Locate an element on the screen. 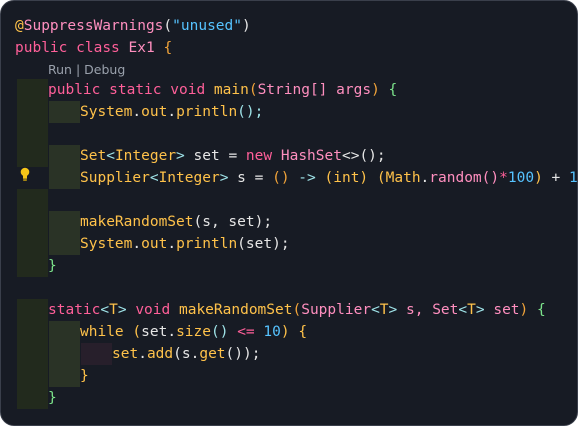  param-name: s, is located at coordinates (415, 310).